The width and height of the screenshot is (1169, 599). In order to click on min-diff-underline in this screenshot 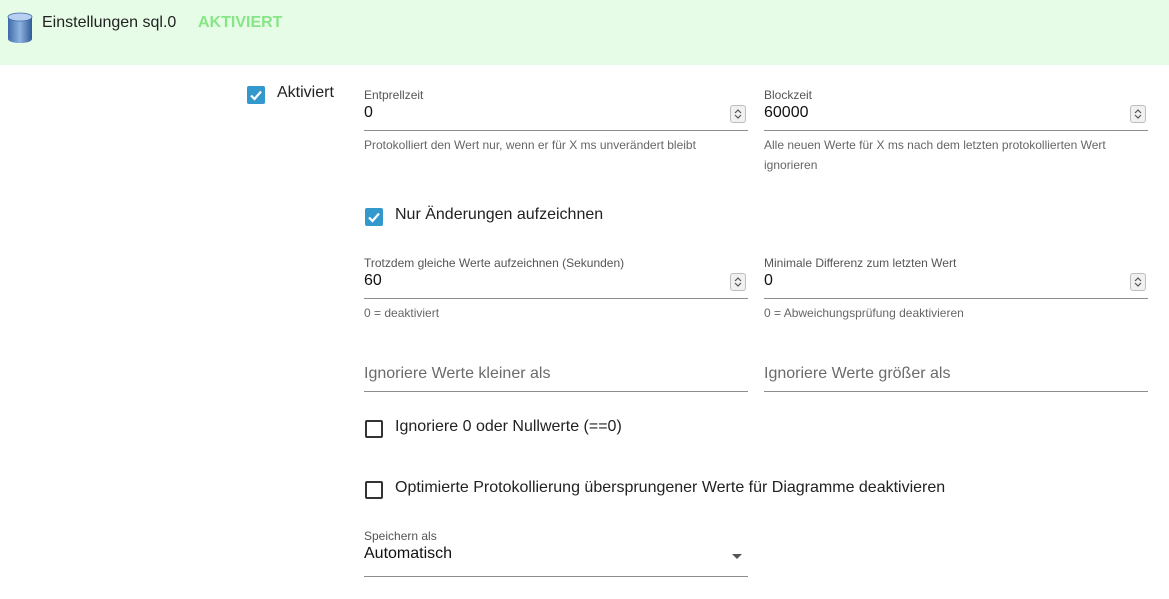, I will do `click(956, 298)`.